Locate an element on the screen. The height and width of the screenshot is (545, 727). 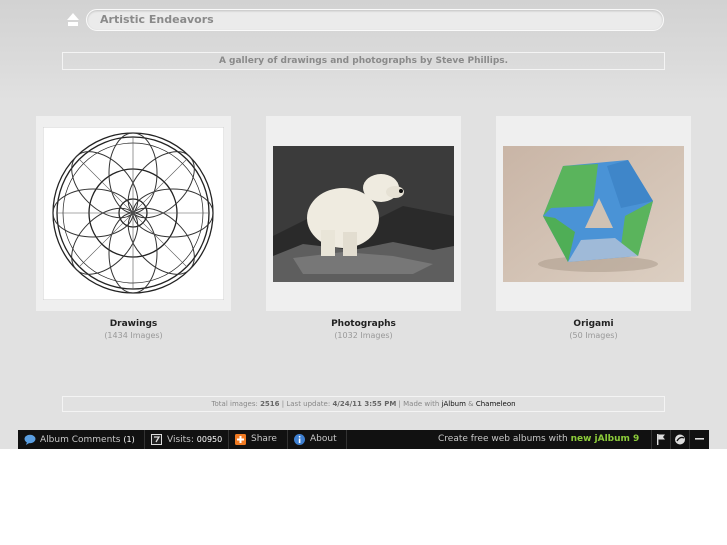
jalbum-logo-icon is located at coordinates (680, 439).